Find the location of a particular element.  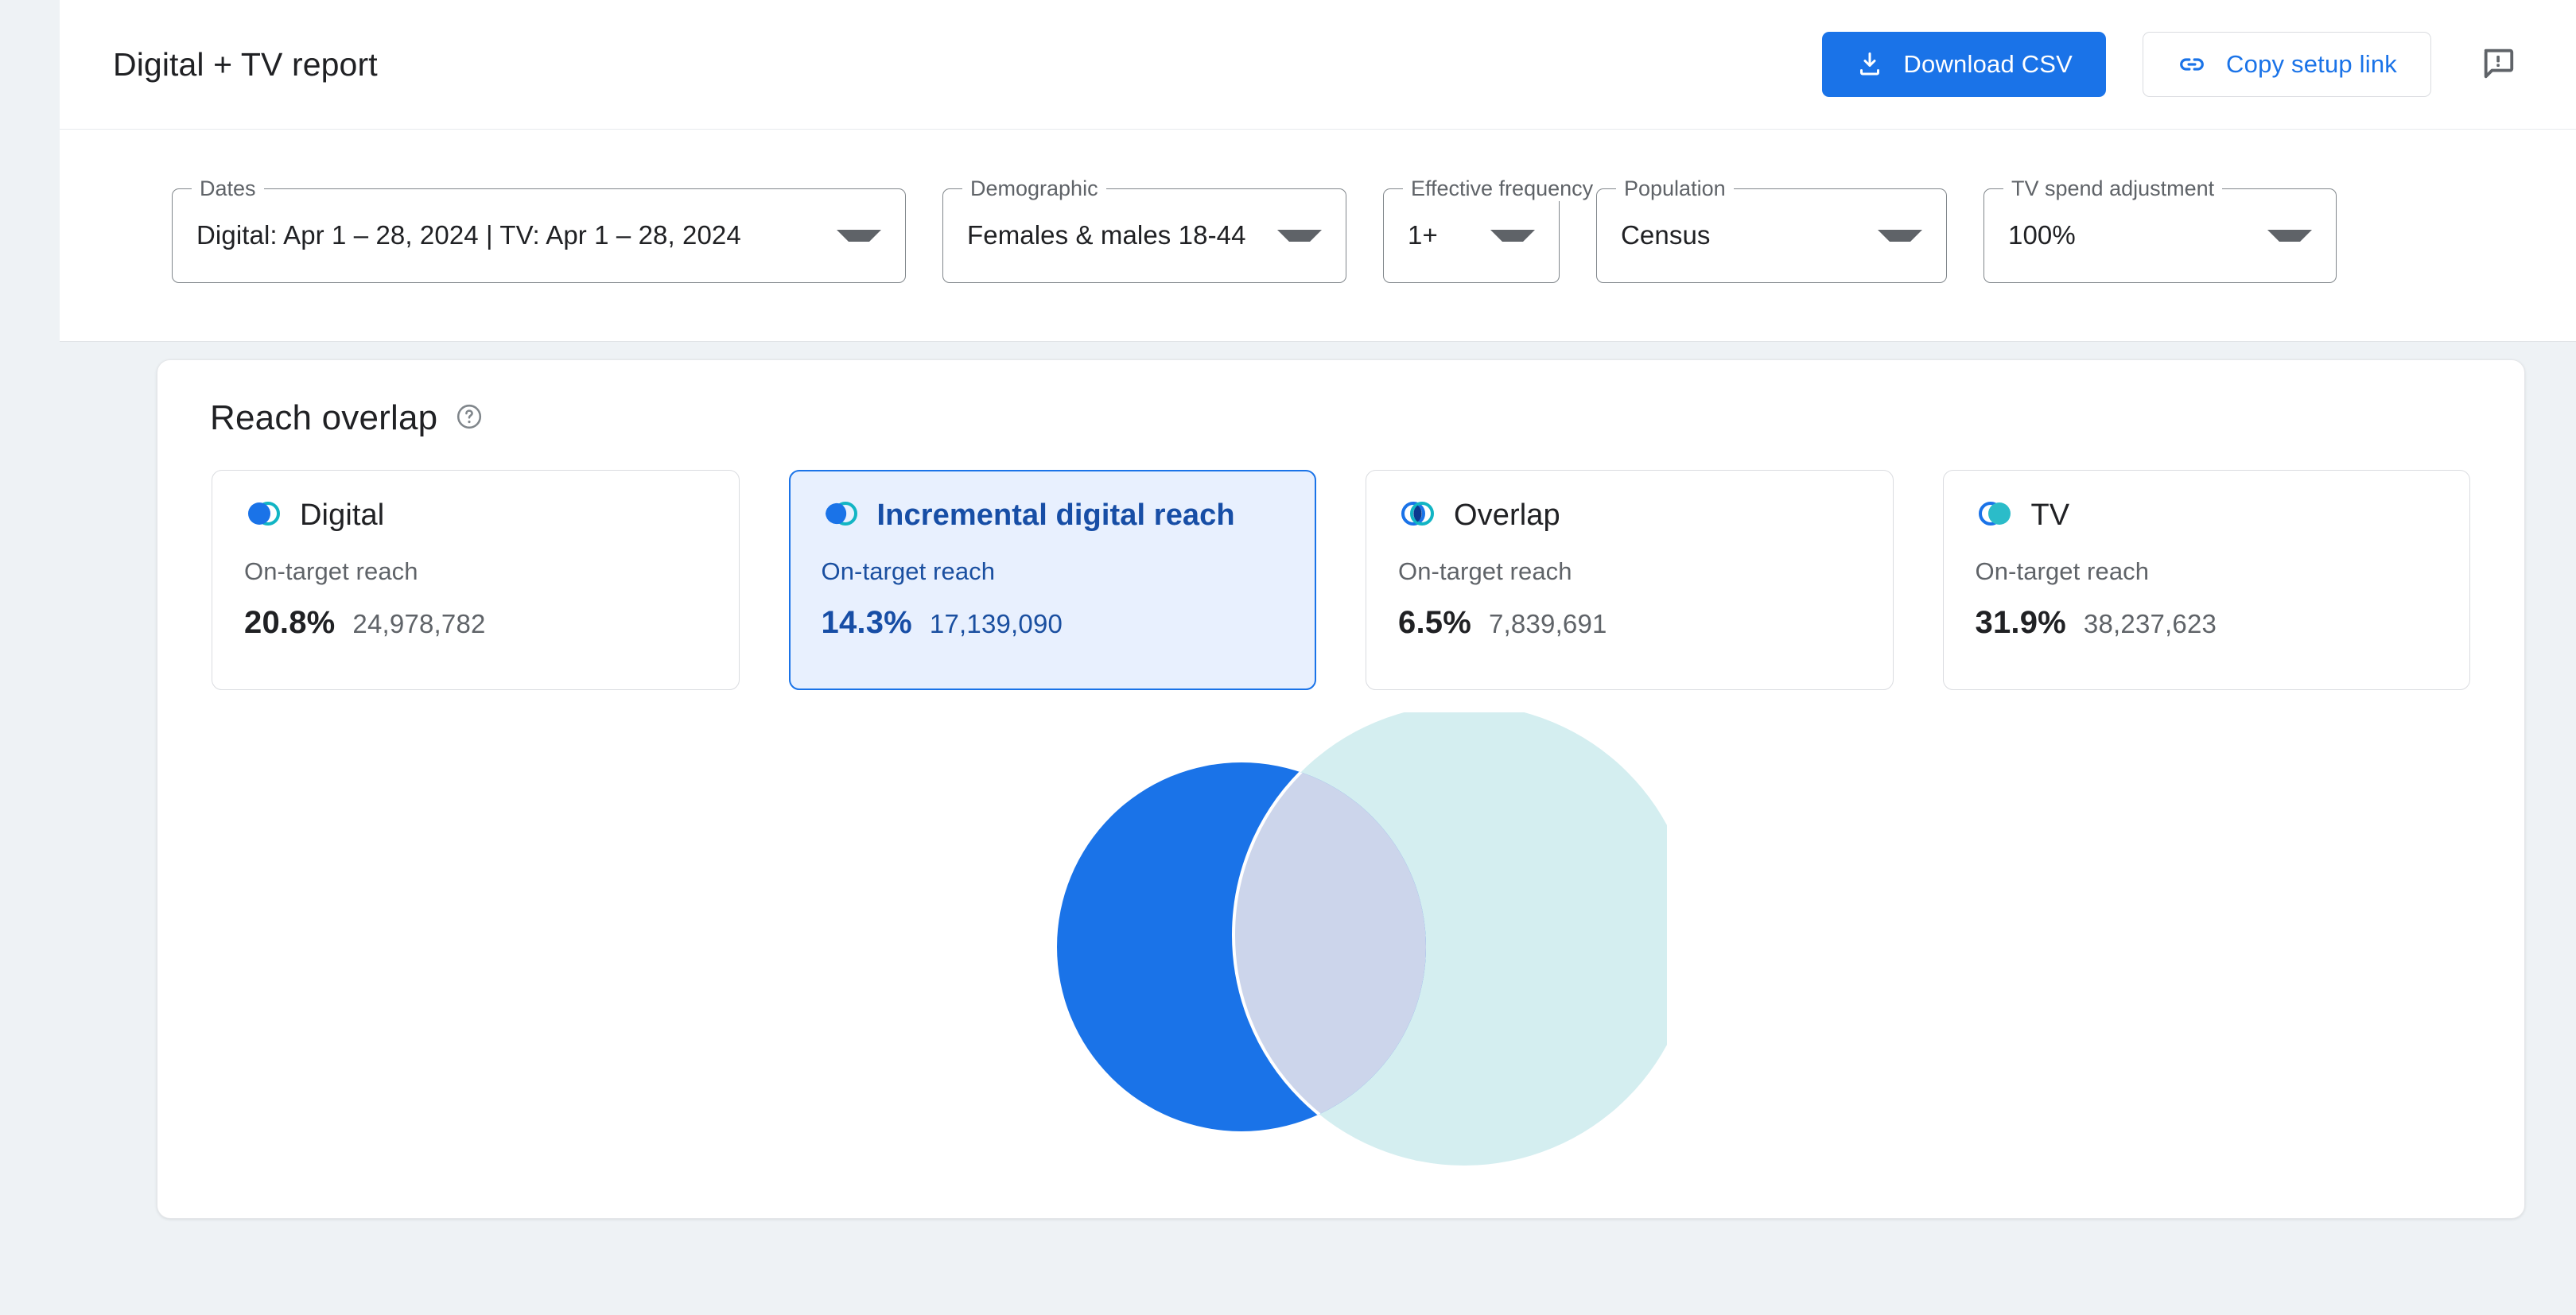

download-csv-label: Download CSV is located at coordinates (1988, 64).